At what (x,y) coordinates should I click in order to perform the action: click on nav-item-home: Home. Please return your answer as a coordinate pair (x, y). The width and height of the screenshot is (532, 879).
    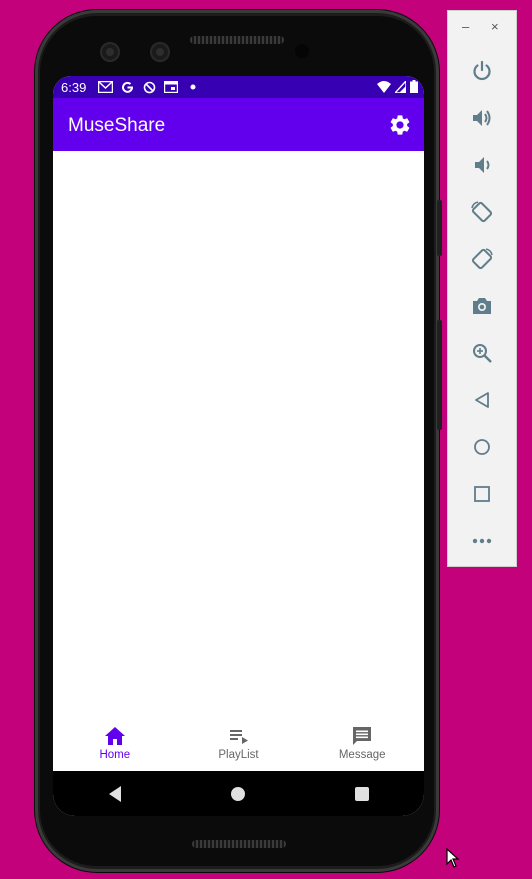
    Looking at the image, I should click on (115, 744).